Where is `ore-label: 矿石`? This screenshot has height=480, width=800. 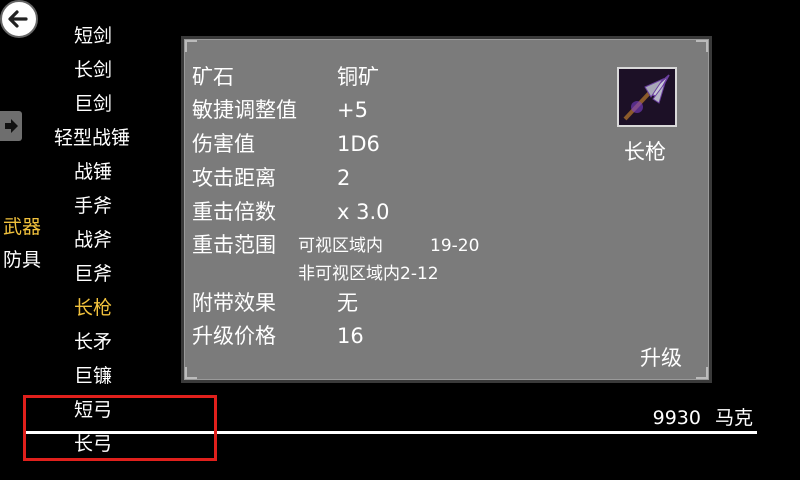
ore-label: 矿石 is located at coordinates (213, 77).